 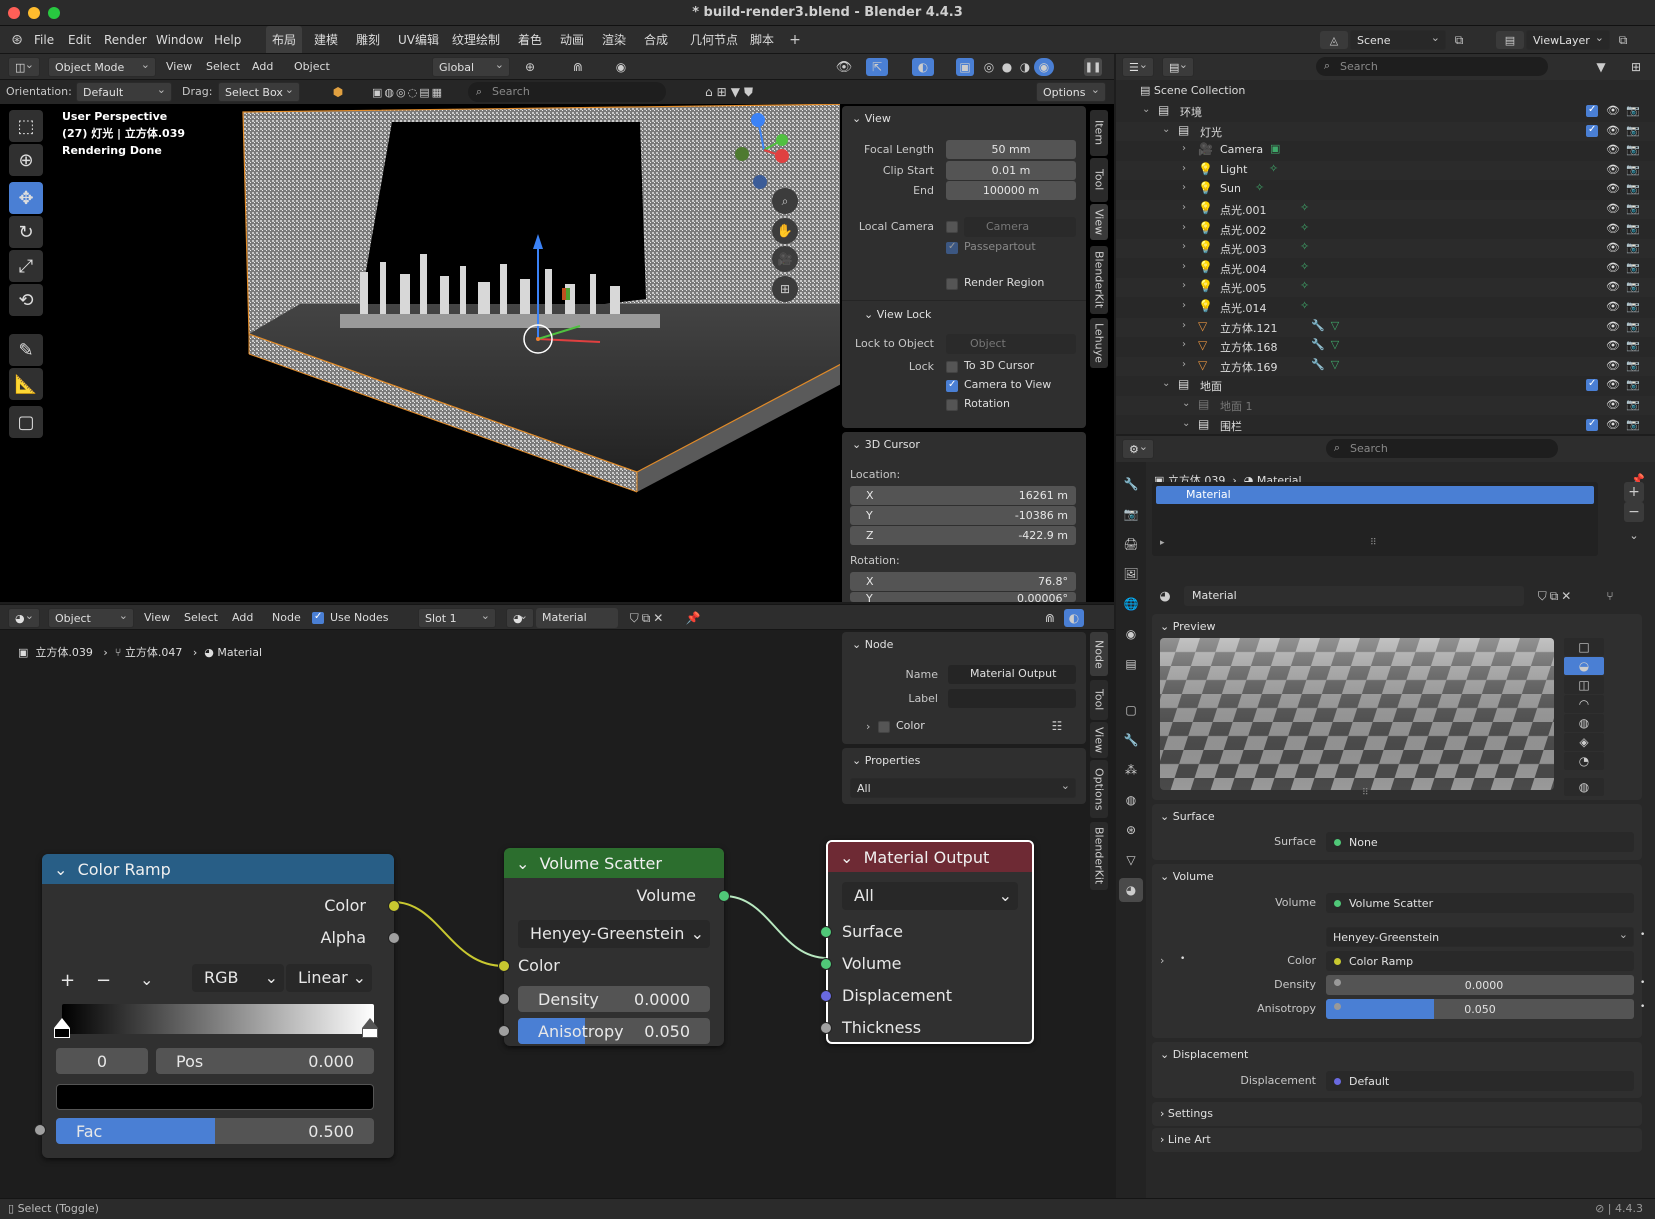 What do you see at coordinates (963, 535) in the screenshot?
I see `cursor-z-field: Z -422.9 m` at bounding box center [963, 535].